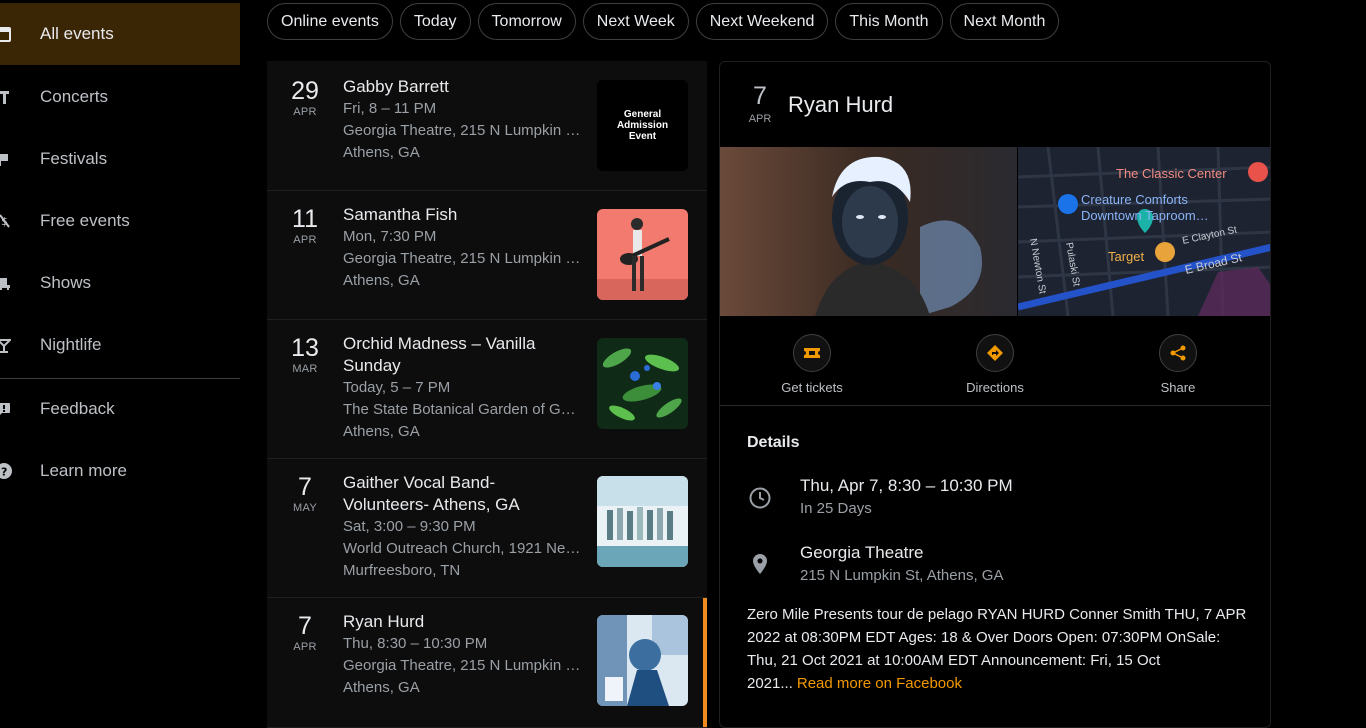 The width and height of the screenshot is (1366, 728). Describe the element at coordinates (305, 369) in the screenshot. I see `event-month: MAR` at that location.